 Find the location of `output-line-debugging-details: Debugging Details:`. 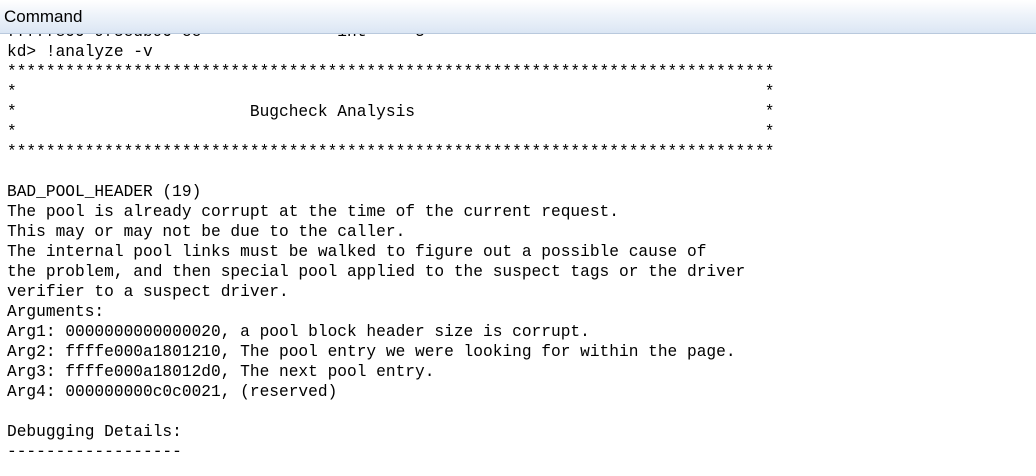

output-line-debugging-details: Debugging Details: is located at coordinates (94, 432).